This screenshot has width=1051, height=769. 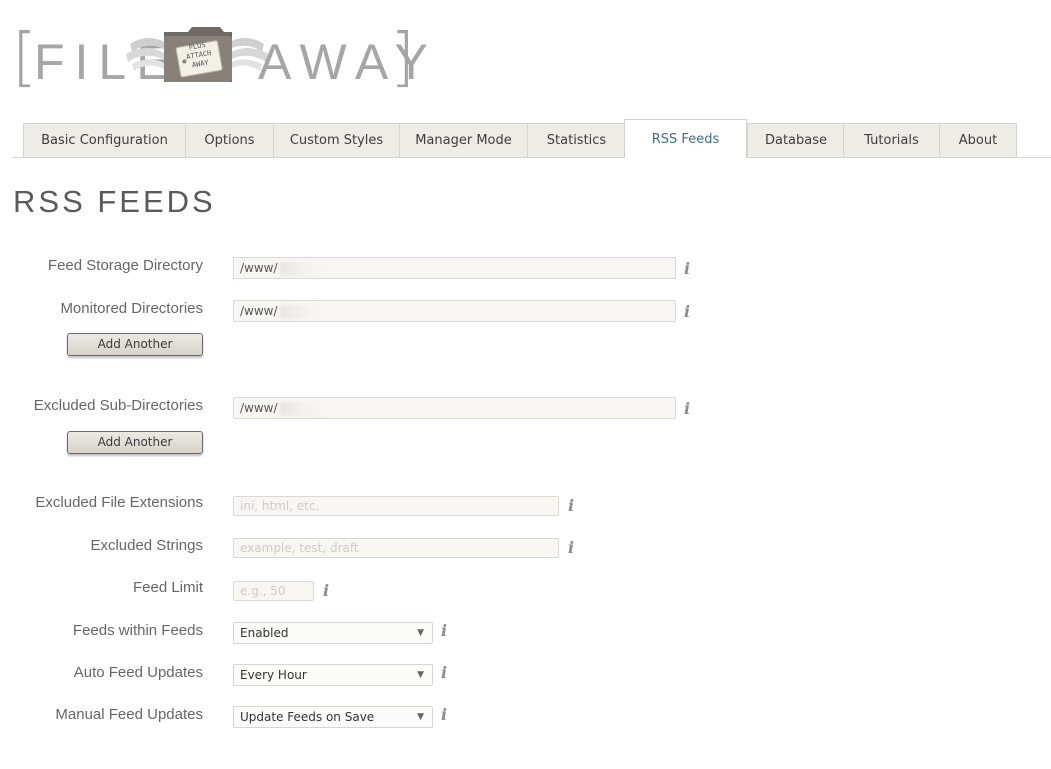 What do you see at coordinates (333, 717) in the screenshot?
I see `manual-feed-updates-select: Update Feeds on Save ▼` at bounding box center [333, 717].